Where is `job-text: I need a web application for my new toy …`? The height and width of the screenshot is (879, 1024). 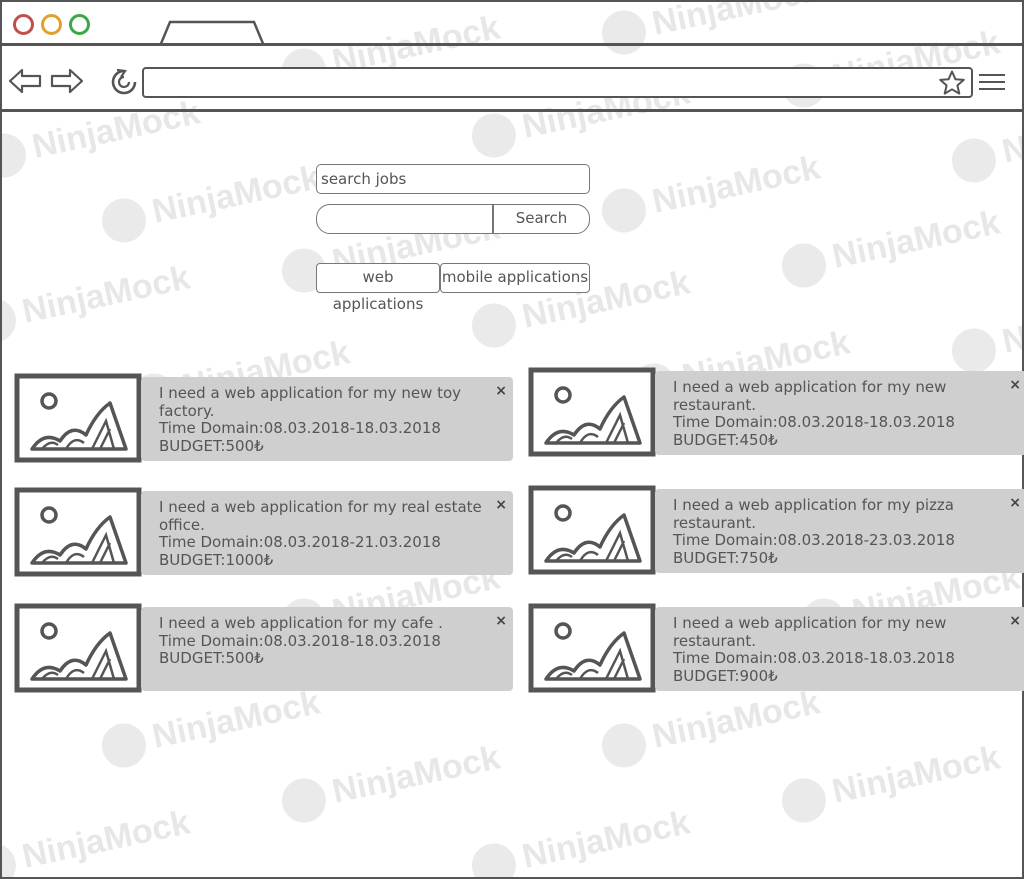
job-text: I need a web application for my new toy … is located at coordinates (324, 419).